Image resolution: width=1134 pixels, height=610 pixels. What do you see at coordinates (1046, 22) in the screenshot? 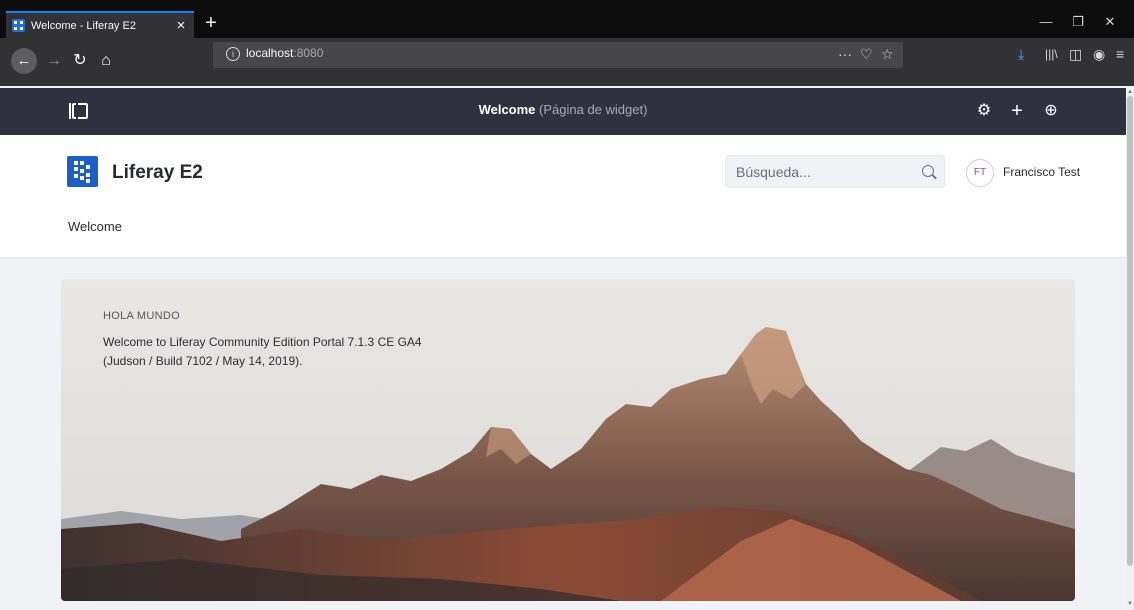
I see `minimize-window-icon: —` at bounding box center [1046, 22].